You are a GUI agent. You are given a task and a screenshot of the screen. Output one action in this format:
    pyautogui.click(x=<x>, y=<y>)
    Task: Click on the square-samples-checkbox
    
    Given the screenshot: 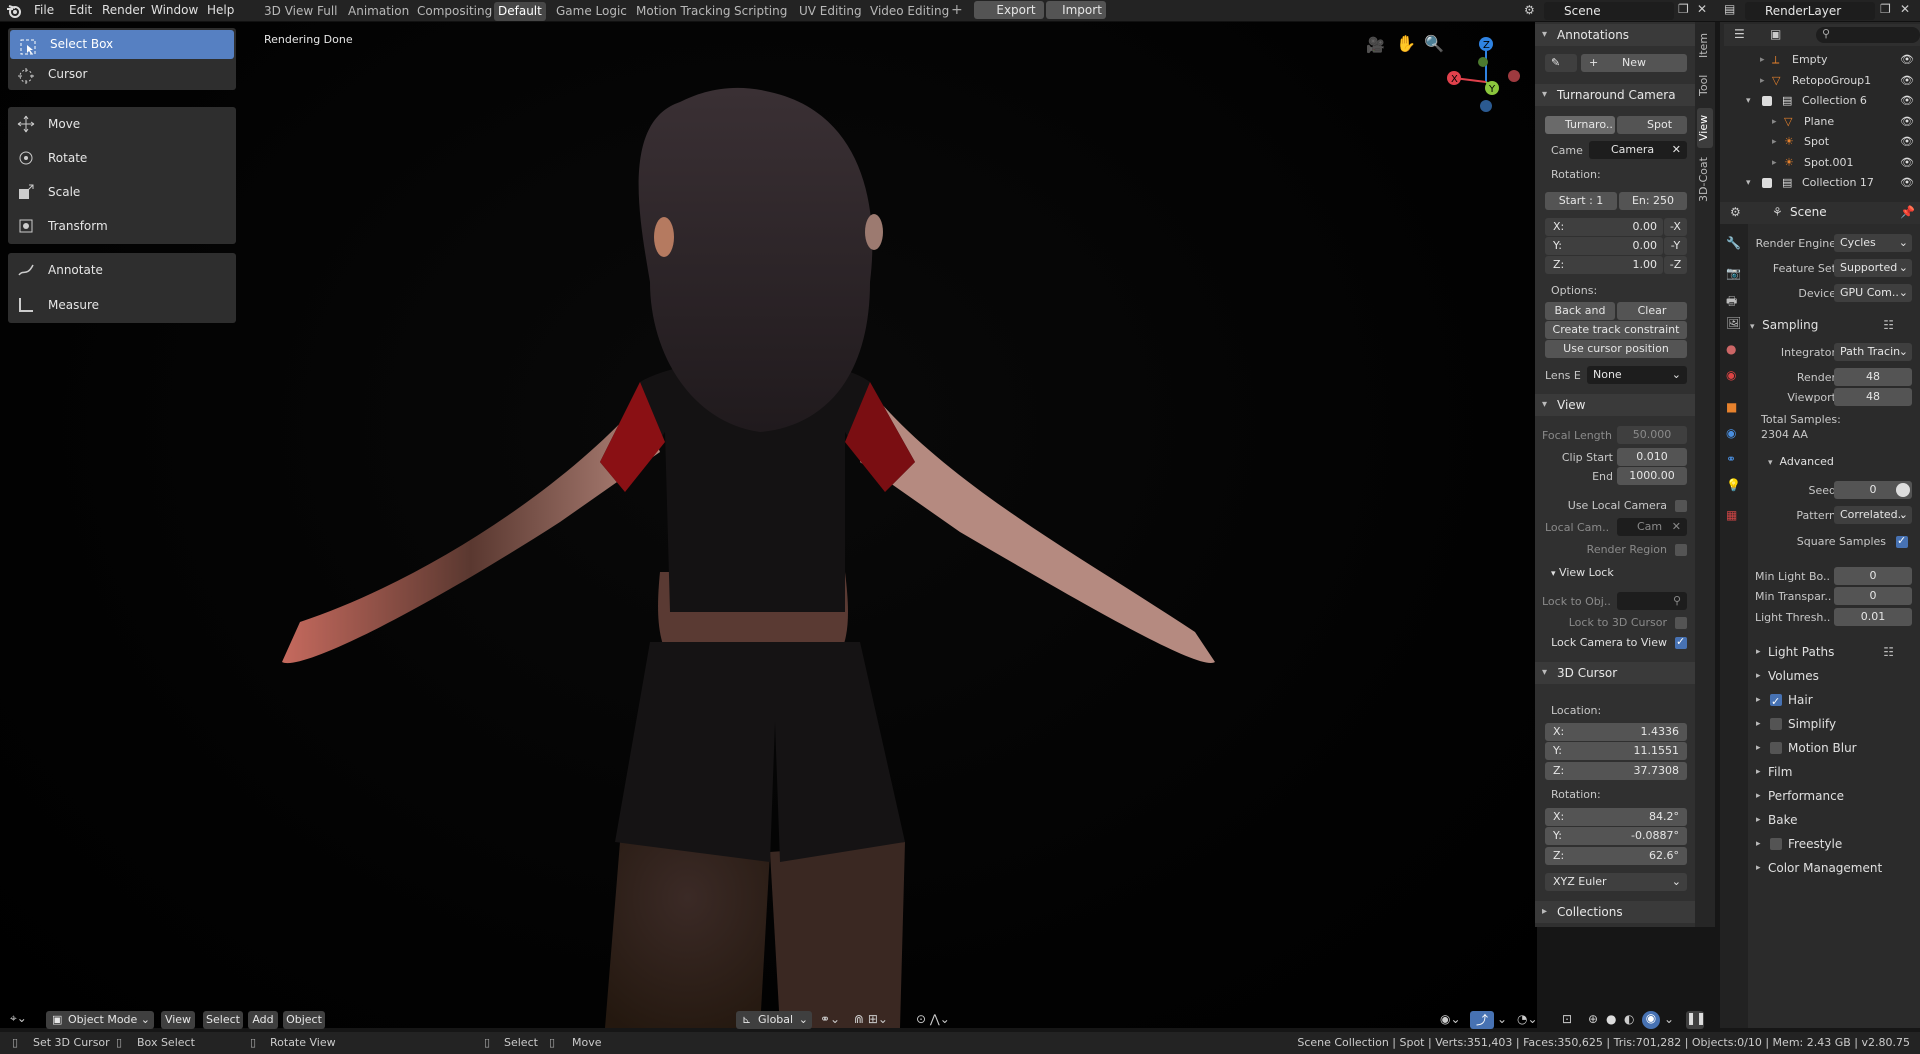 What is the action you would take?
    pyautogui.click(x=1902, y=541)
    